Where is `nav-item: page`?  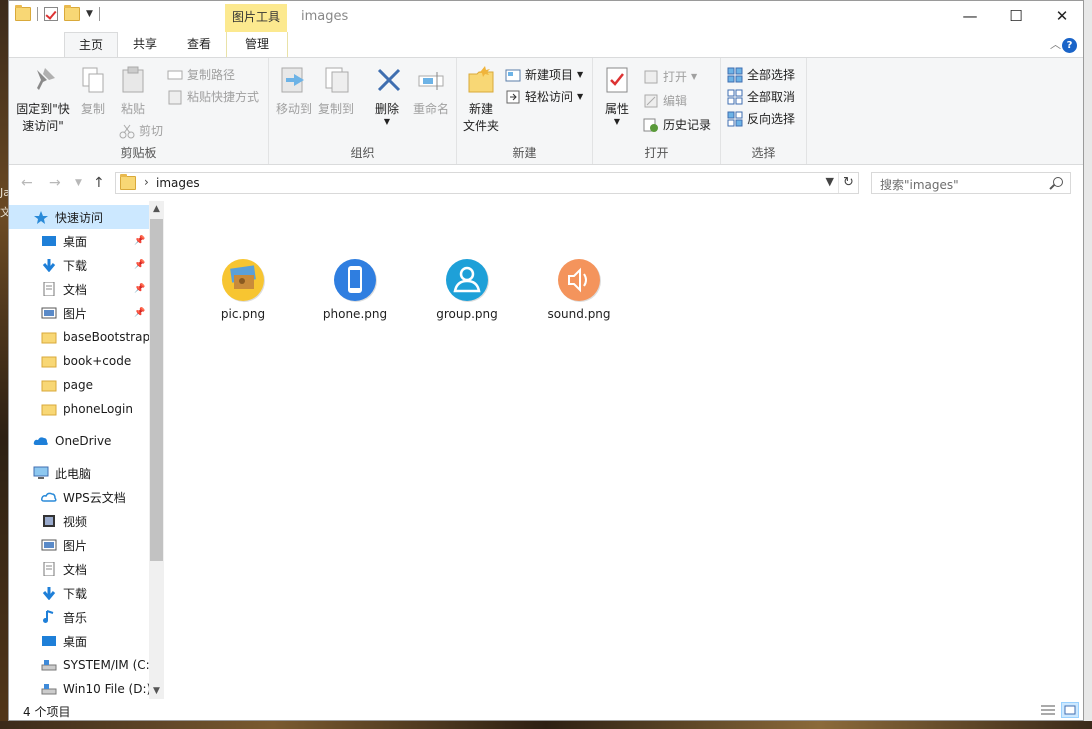
nav-item: page is located at coordinates (79, 385).